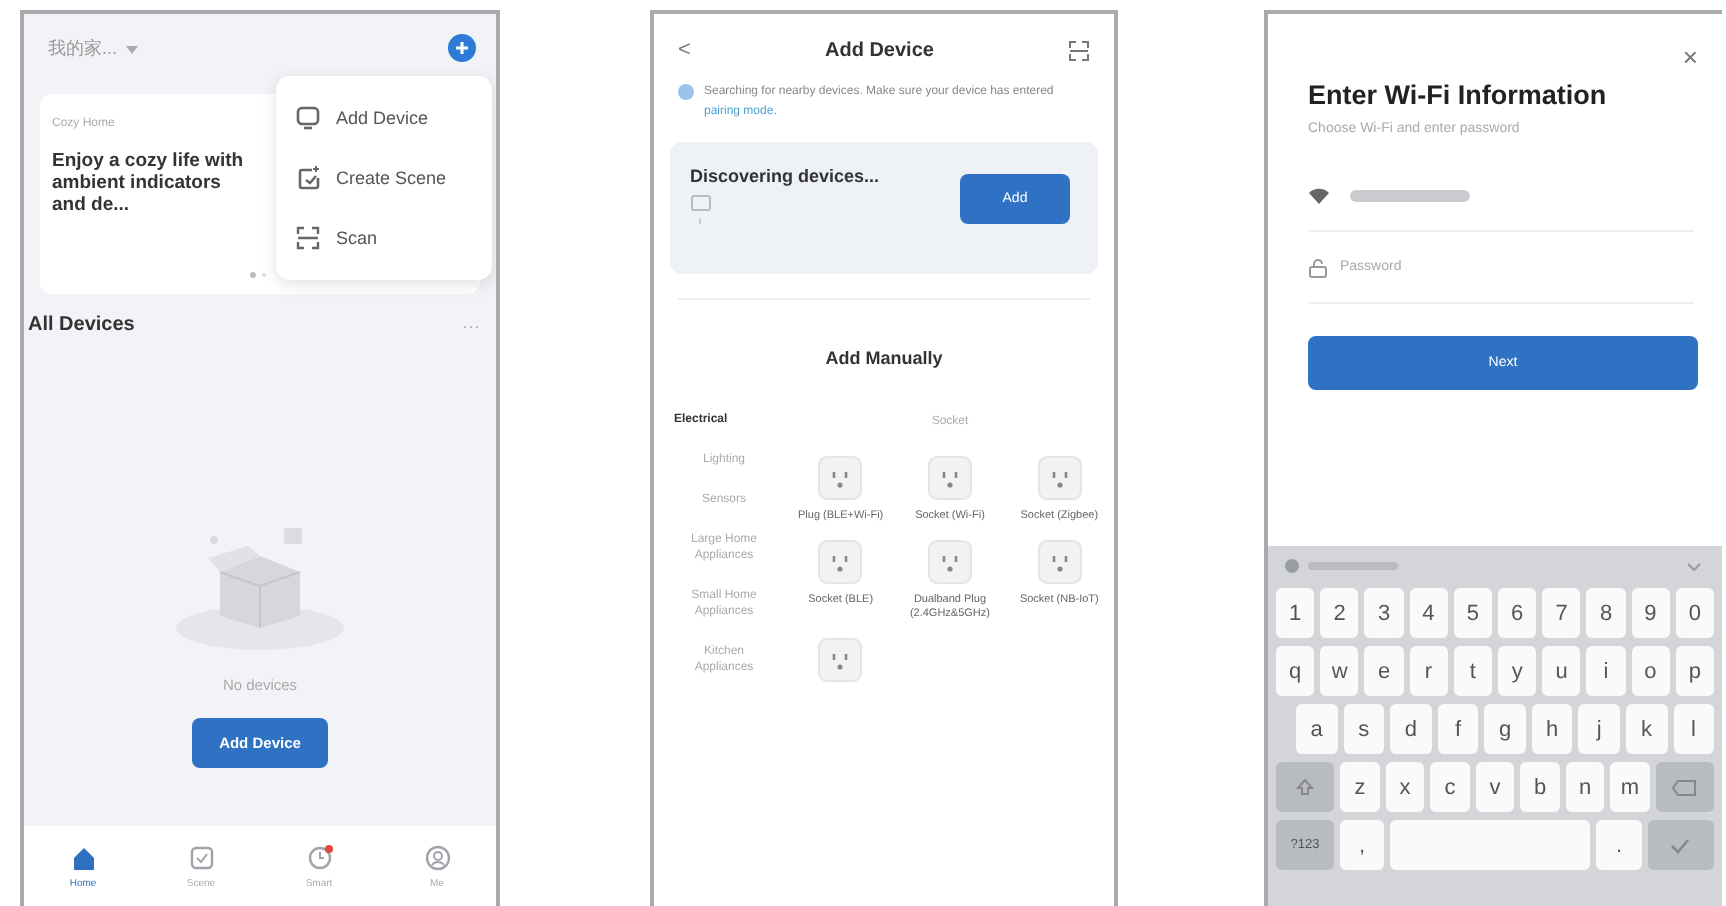 The width and height of the screenshot is (1726, 906). Describe the element at coordinates (884, 358) in the screenshot. I see `section-title: Add Manually` at that location.